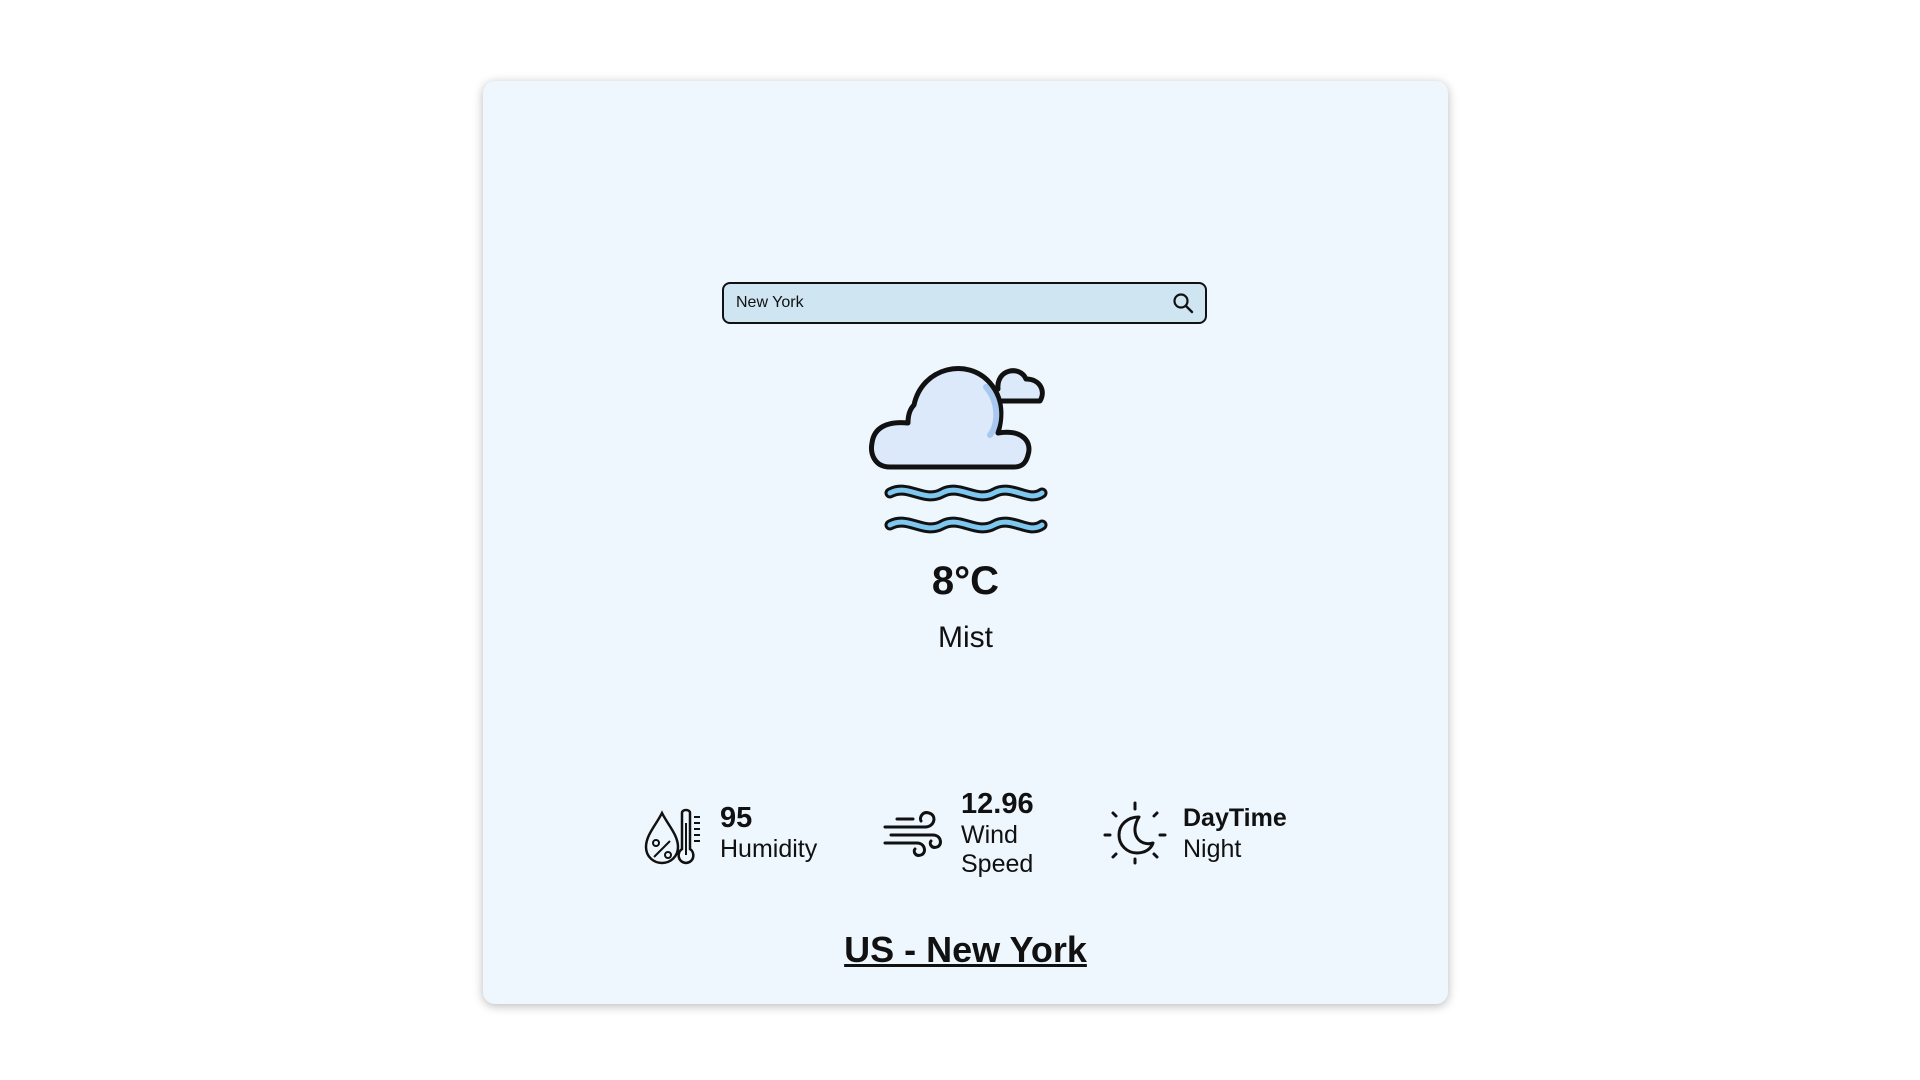 This screenshot has width=1920, height=1080. Describe the element at coordinates (672, 837) in the screenshot. I see `humidity-thermometer-icon` at that location.